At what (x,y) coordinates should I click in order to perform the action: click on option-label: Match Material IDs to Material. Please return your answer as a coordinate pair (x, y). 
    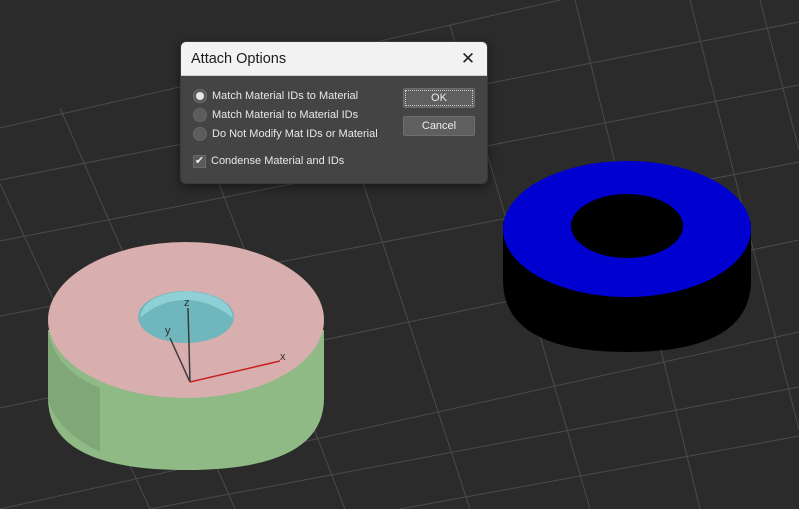
    Looking at the image, I should click on (285, 96).